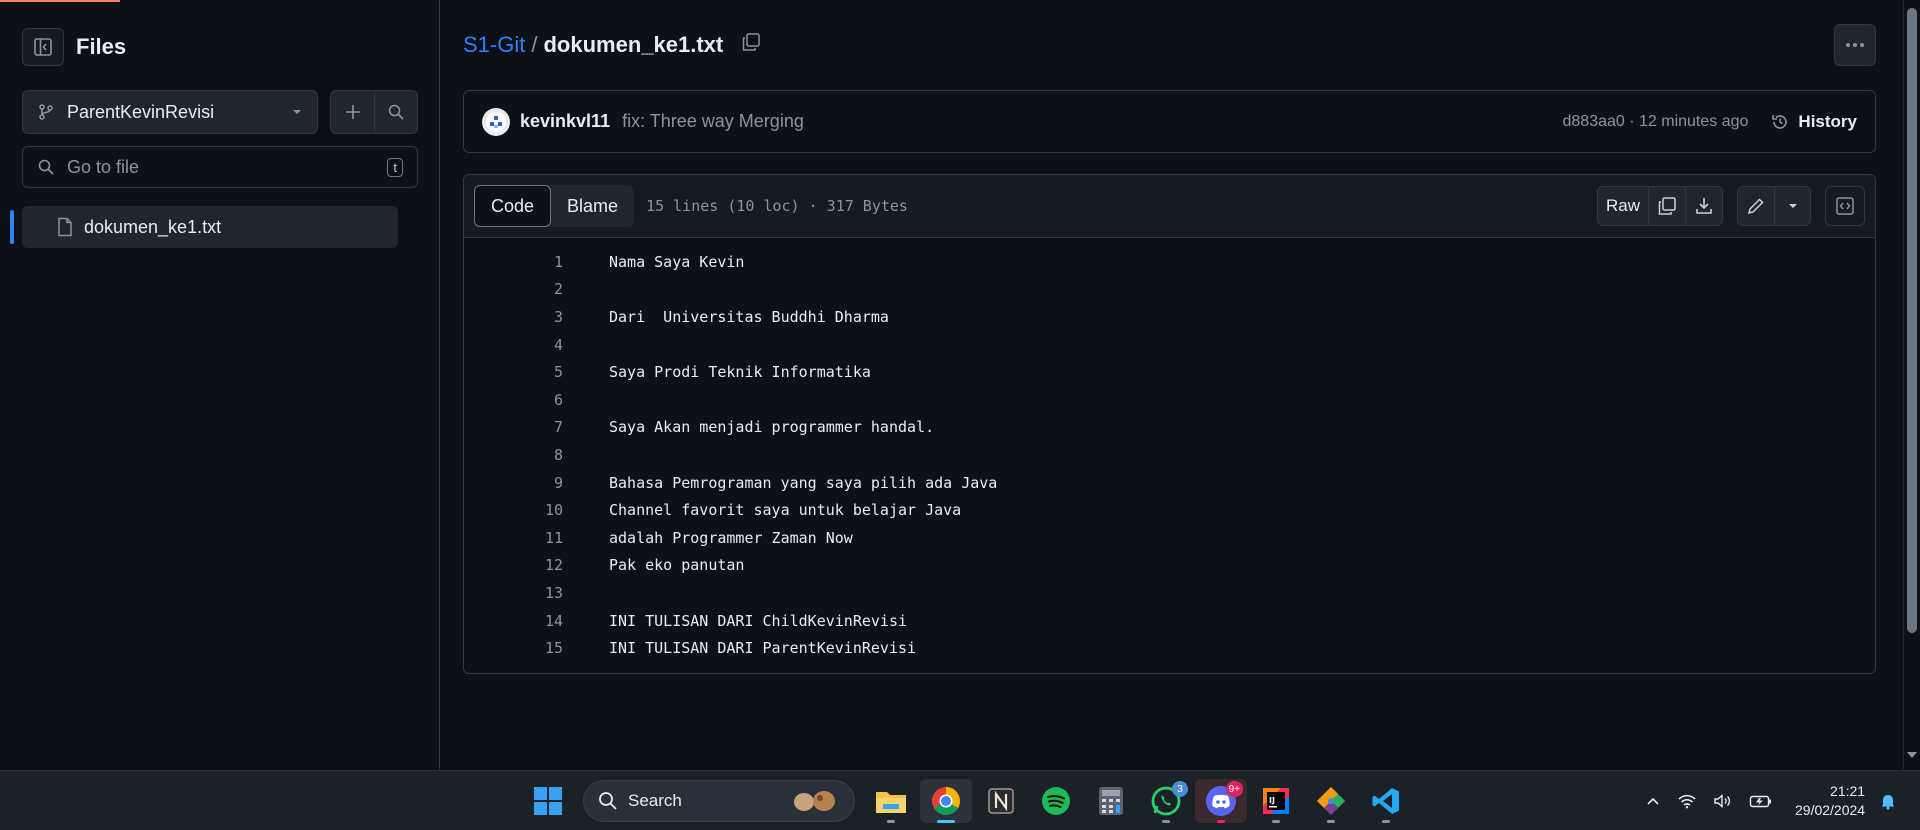 The image size is (1920, 830). I want to click on line-content: Pak eko panutan, so click(677, 565).